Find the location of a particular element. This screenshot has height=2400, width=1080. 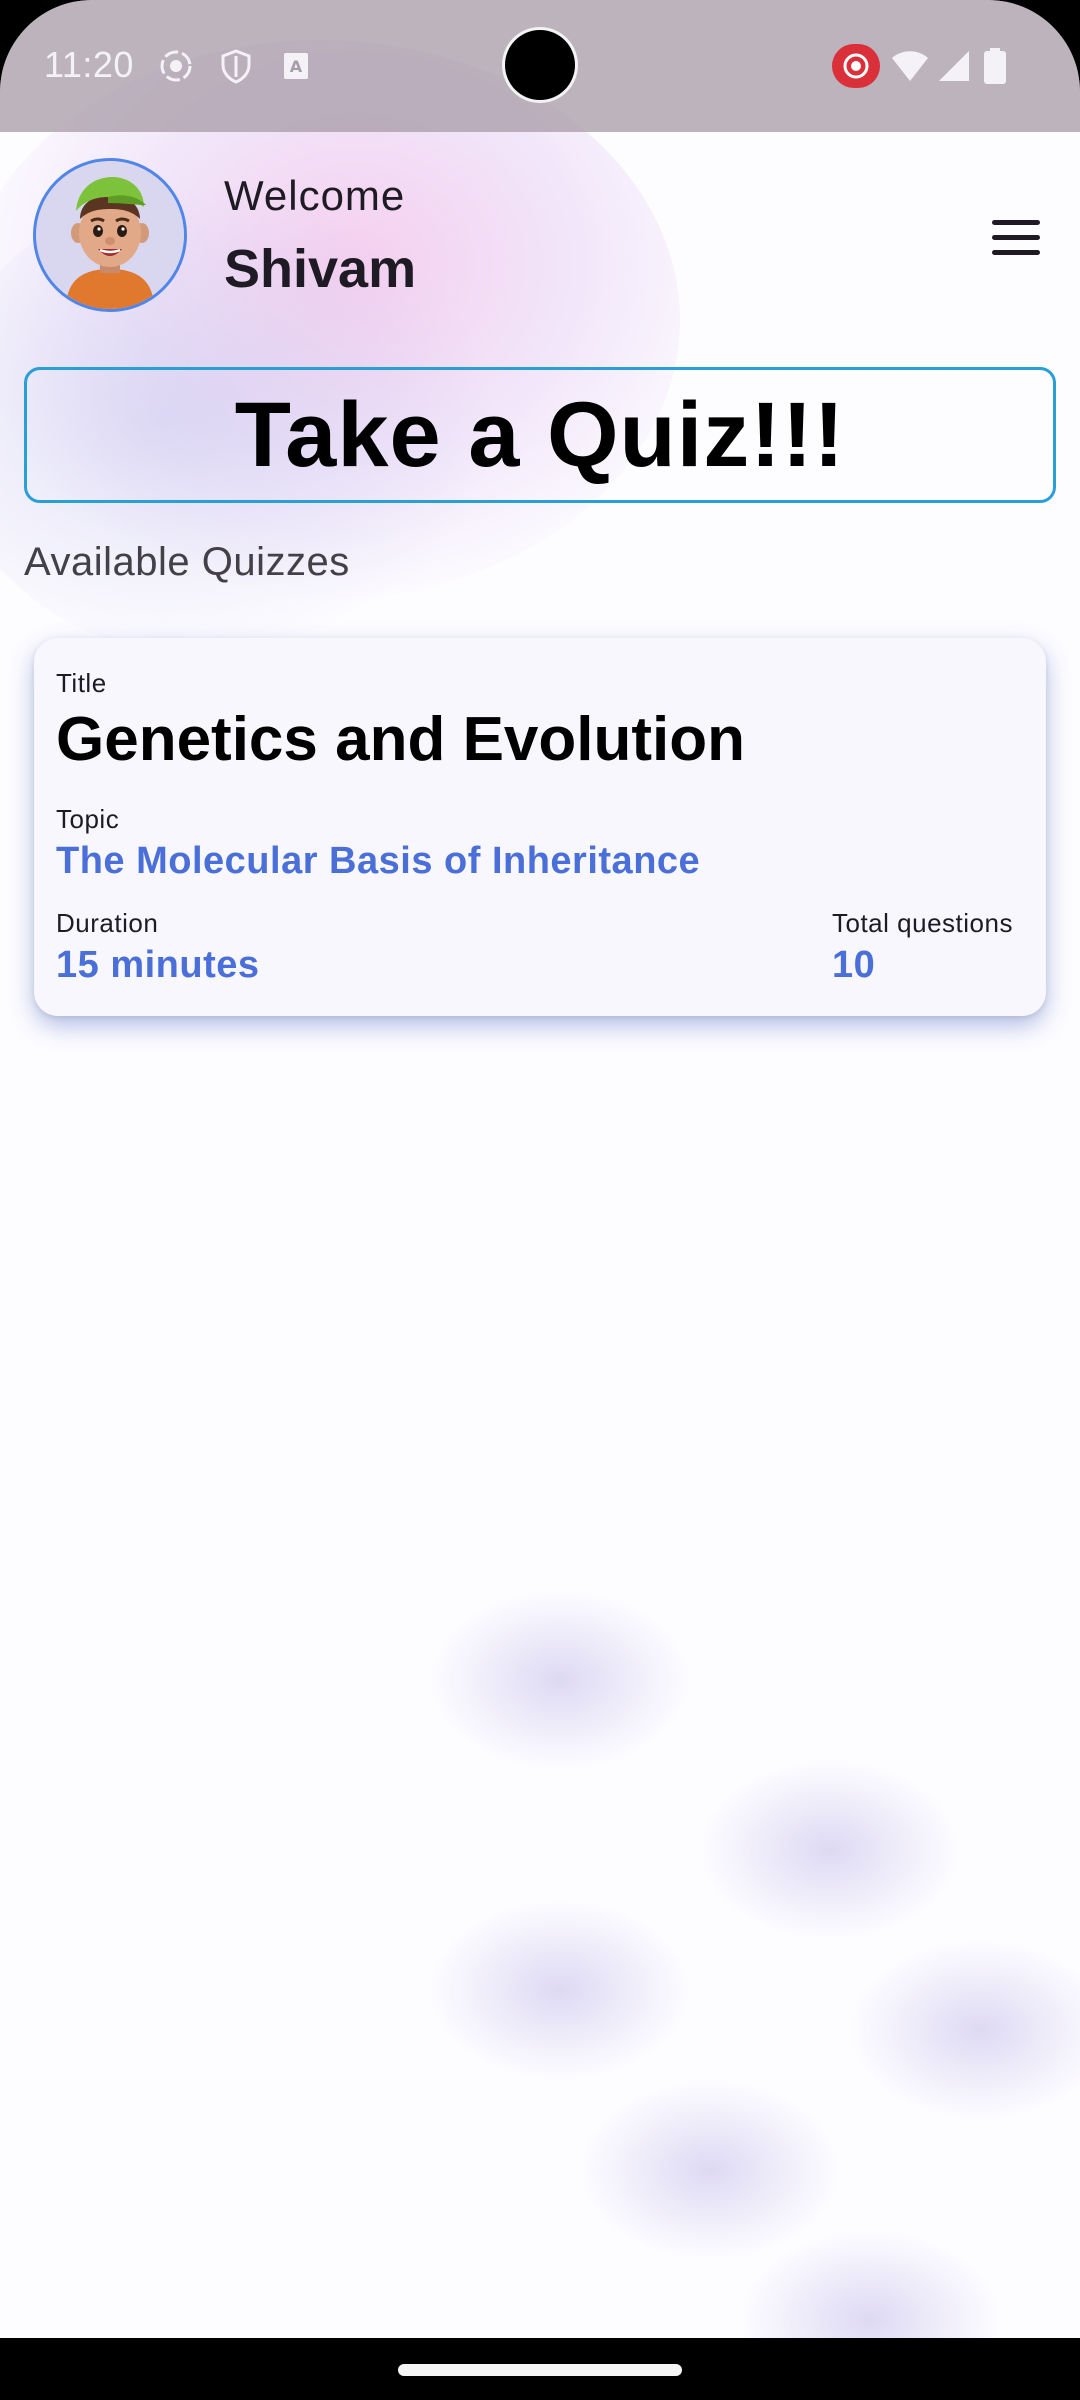

quiz-total-questions-label: Total questions is located at coordinates (922, 923).